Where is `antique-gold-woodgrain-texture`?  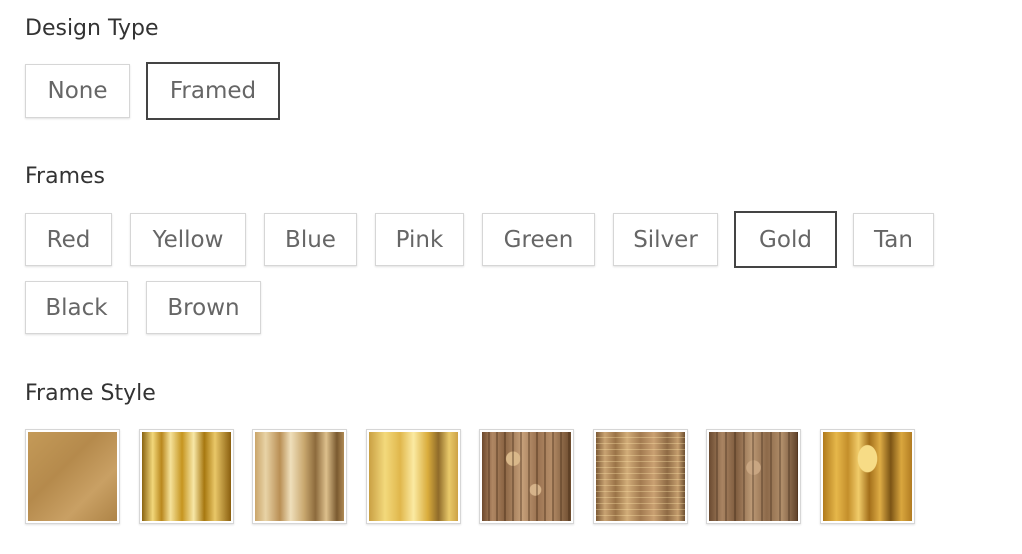 antique-gold-woodgrain-texture is located at coordinates (299, 476).